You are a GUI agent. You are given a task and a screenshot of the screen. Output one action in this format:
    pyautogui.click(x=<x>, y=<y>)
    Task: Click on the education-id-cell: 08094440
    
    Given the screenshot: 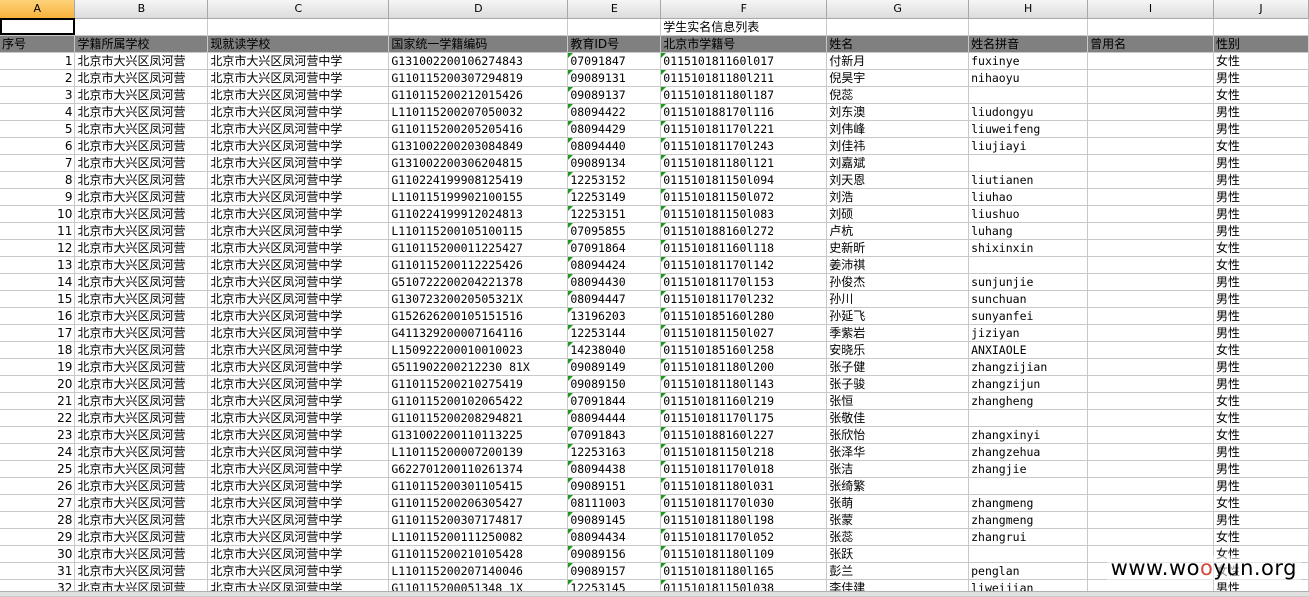 What is the action you would take?
    pyautogui.click(x=614, y=146)
    